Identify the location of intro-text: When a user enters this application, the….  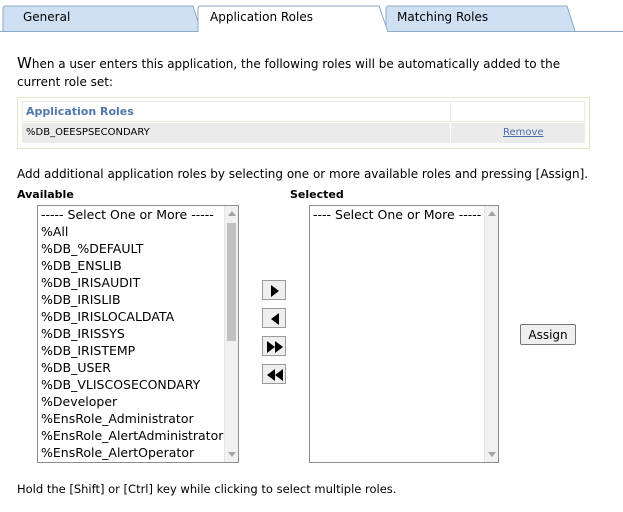
(302, 72).